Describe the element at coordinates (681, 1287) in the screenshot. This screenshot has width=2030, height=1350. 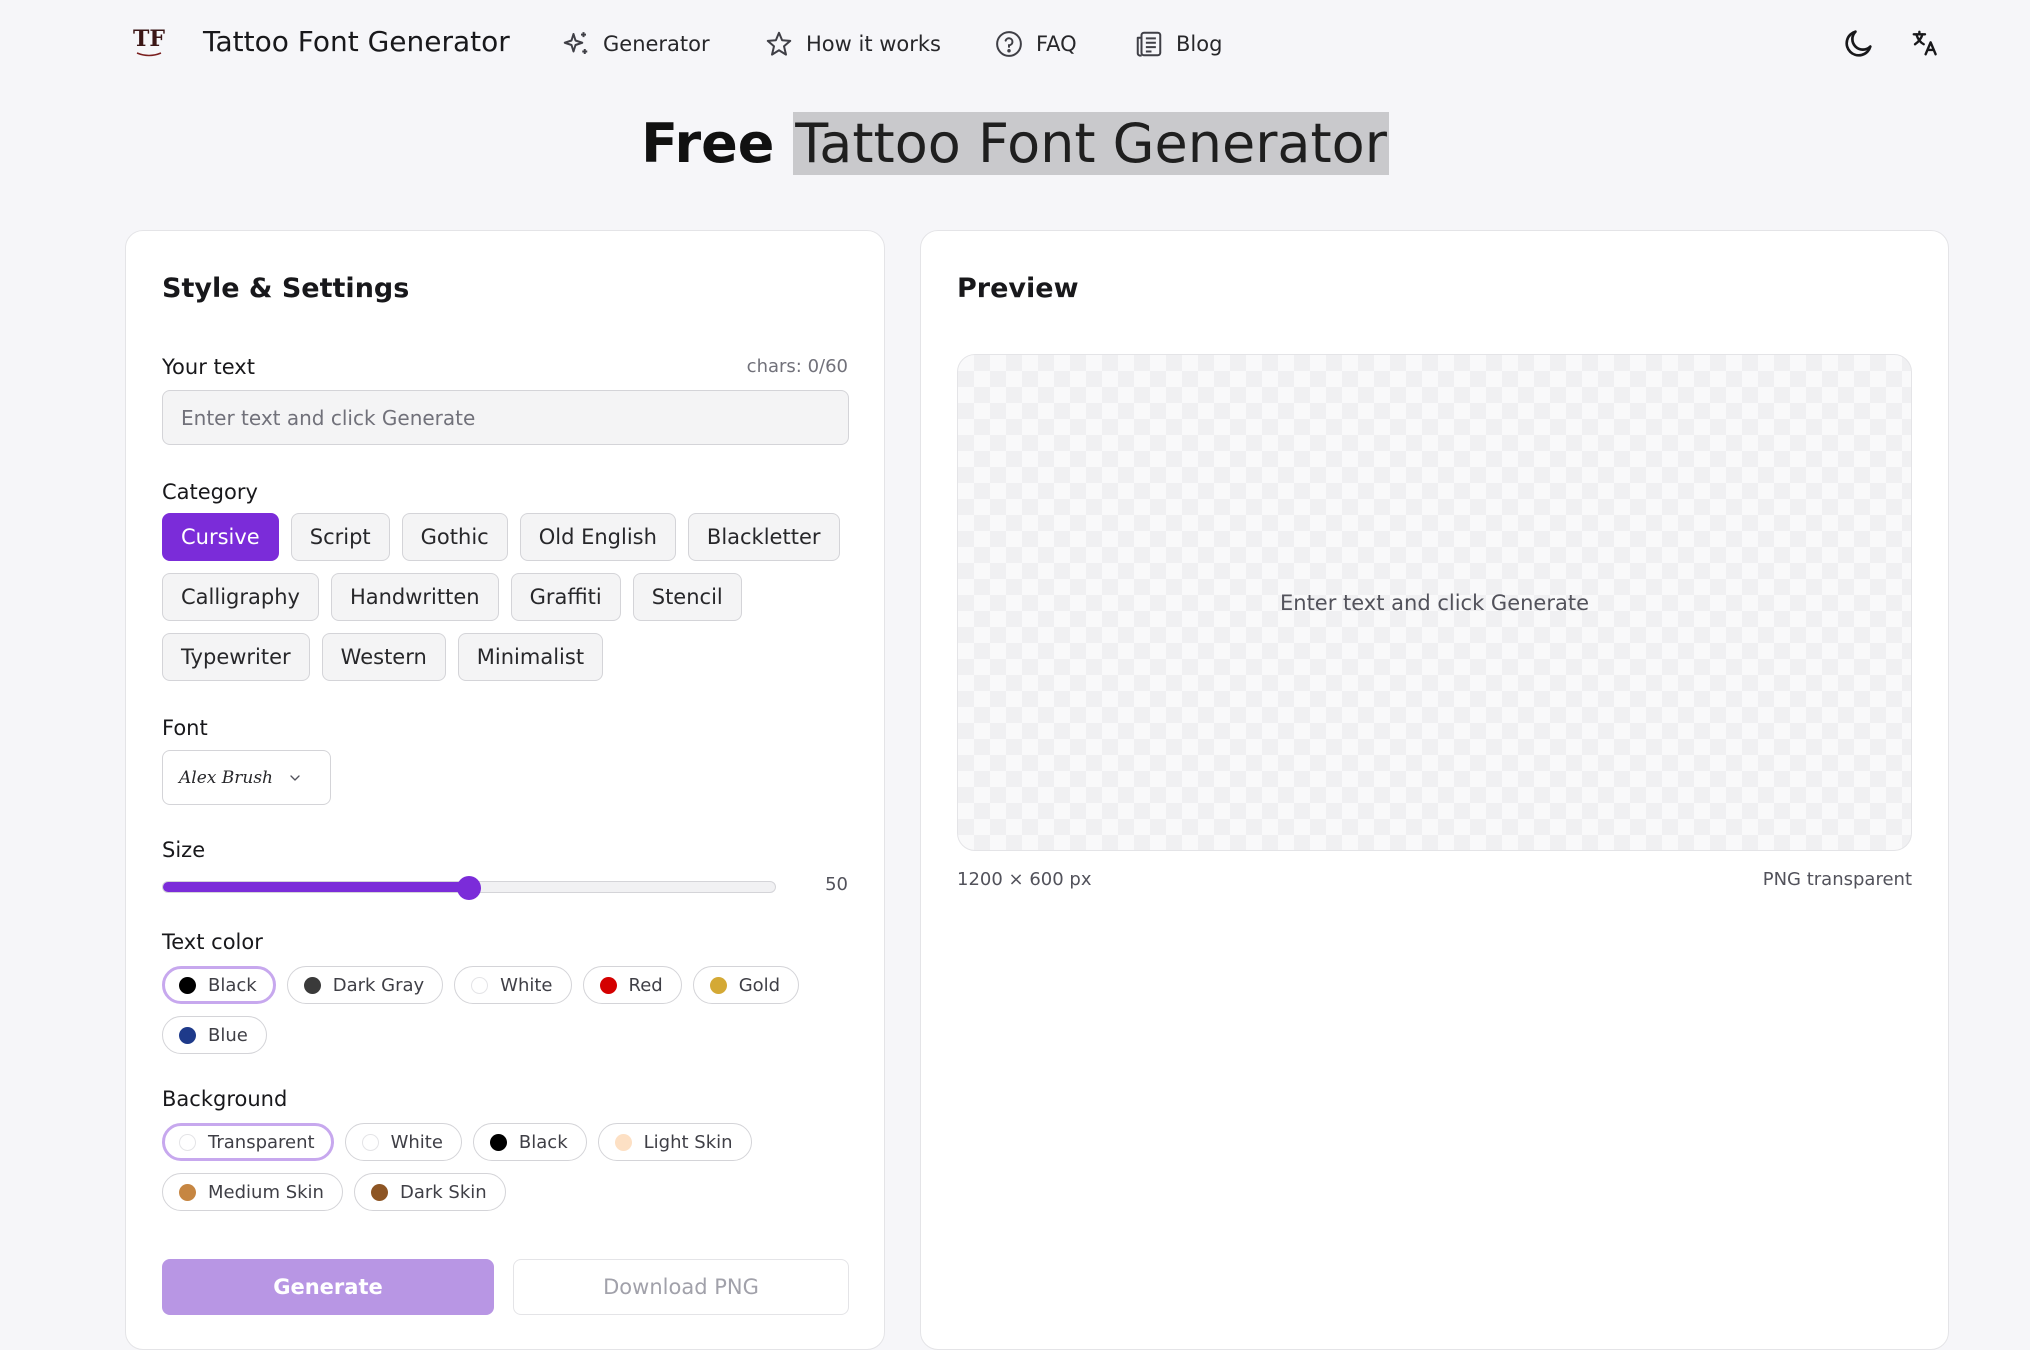
I see `download-png-button: Download PNG` at that location.